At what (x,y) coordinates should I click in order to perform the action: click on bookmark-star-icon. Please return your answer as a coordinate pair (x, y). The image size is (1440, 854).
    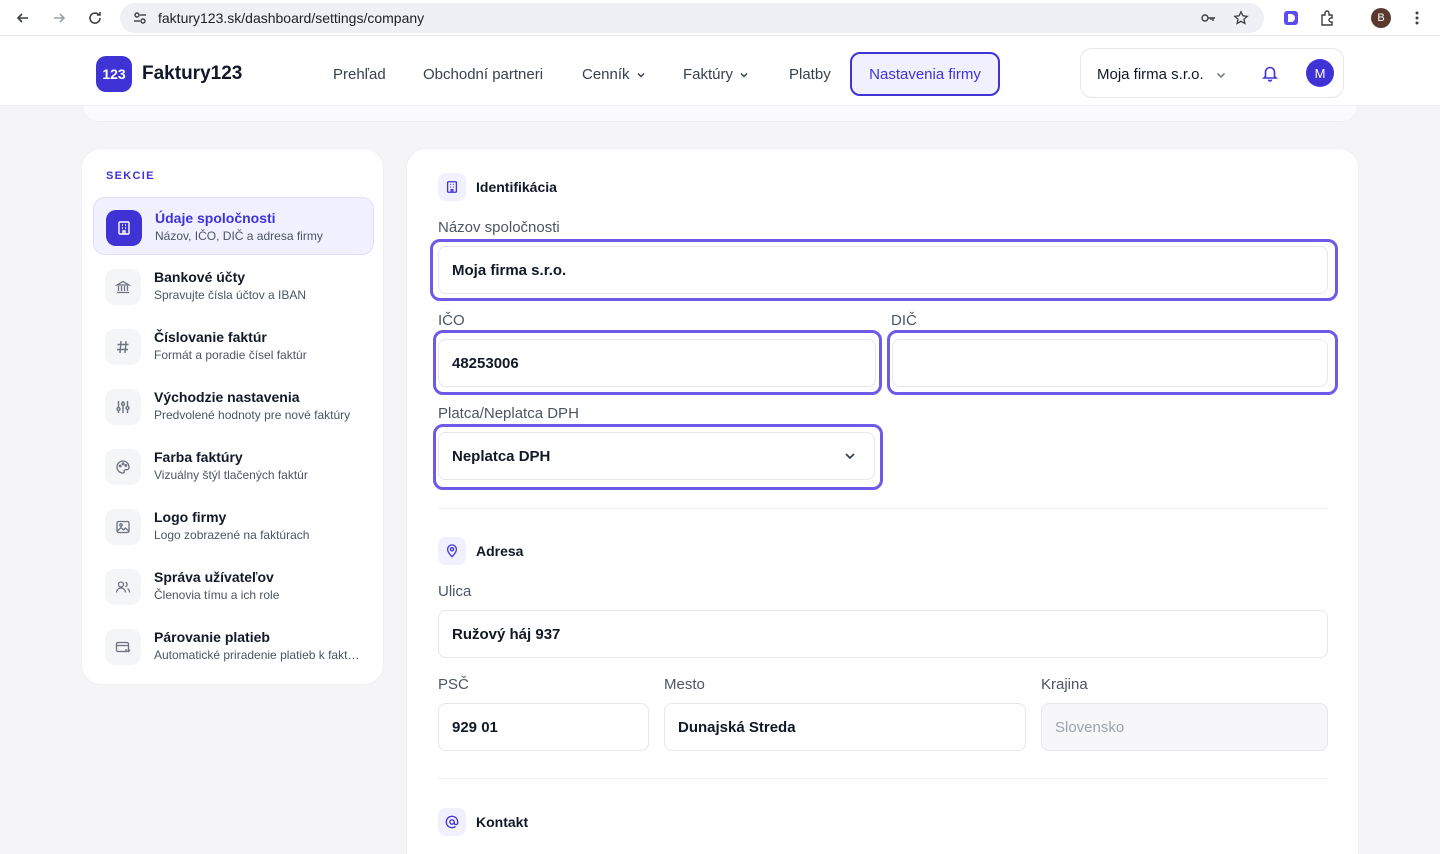
    Looking at the image, I should click on (1241, 18).